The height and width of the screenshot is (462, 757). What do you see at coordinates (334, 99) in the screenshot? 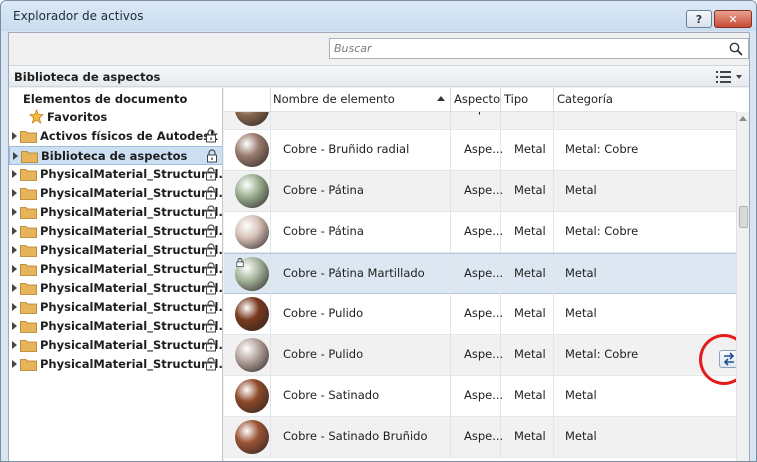
I see `column-header-name: Nombre de elemento` at bounding box center [334, 99].